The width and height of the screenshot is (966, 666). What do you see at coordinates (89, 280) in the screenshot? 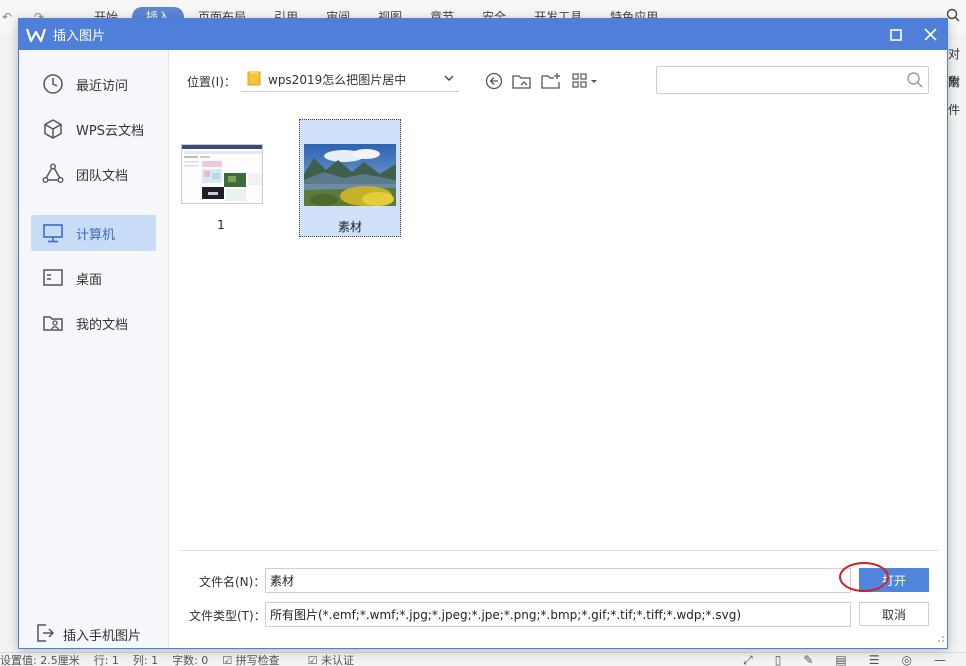
I see `sidebar-item-label: 桌面` at bounding box center [89, 280].